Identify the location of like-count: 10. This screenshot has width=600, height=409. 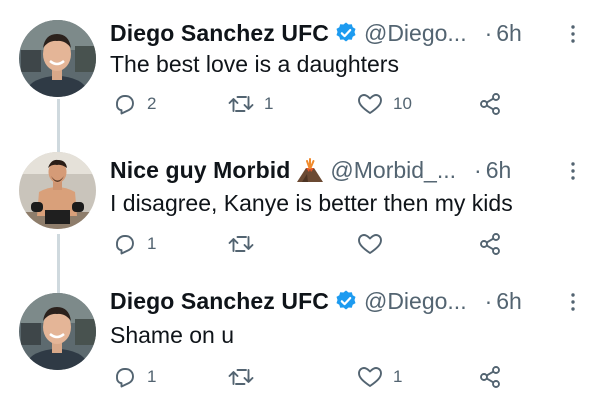
(402, 103).